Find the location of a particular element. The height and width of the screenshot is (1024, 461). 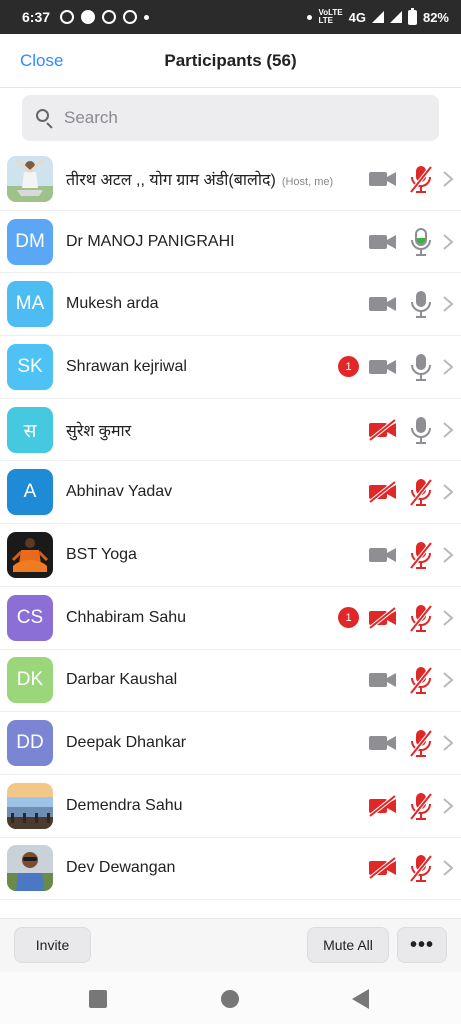

signal-icon is located at coordinates (377, 17).